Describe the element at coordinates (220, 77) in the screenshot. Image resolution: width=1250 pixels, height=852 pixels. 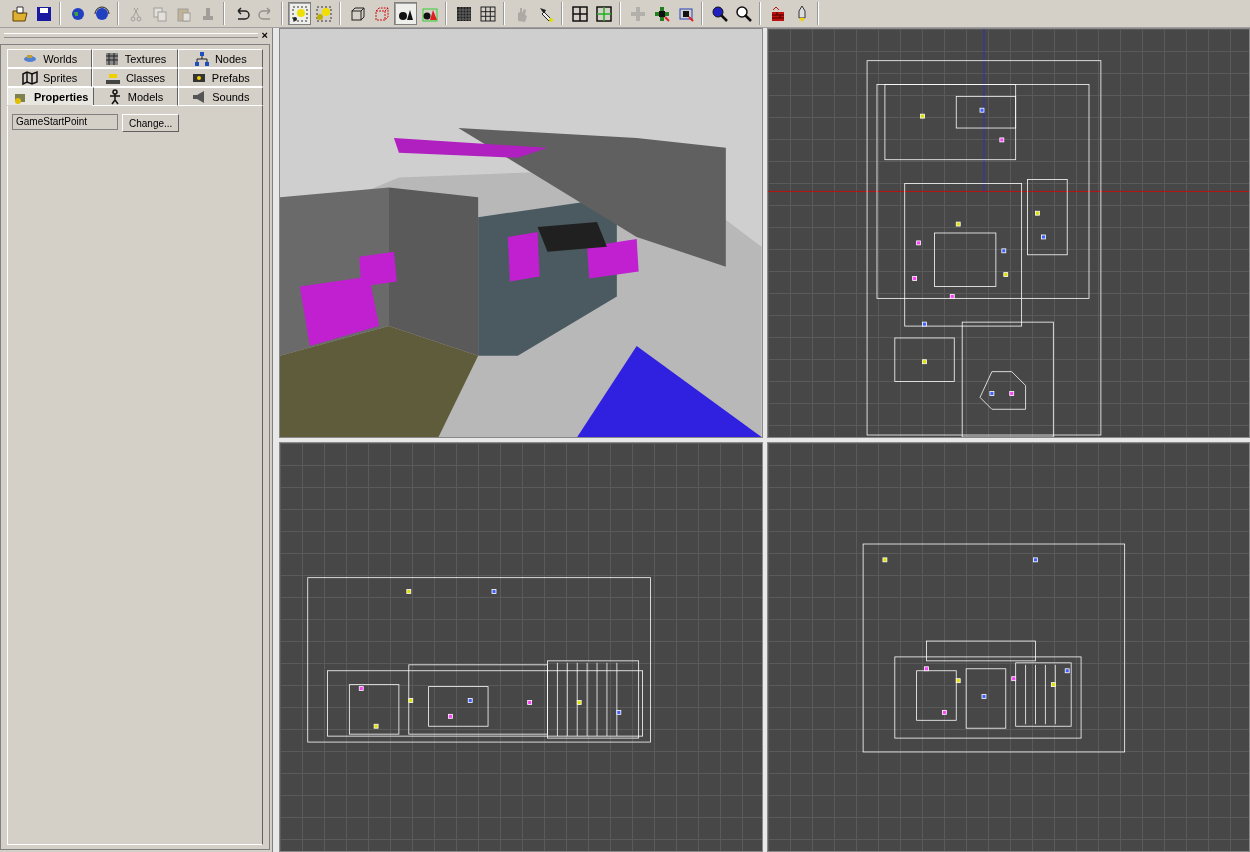
I see `panel-tab: Prefabs` at that location.